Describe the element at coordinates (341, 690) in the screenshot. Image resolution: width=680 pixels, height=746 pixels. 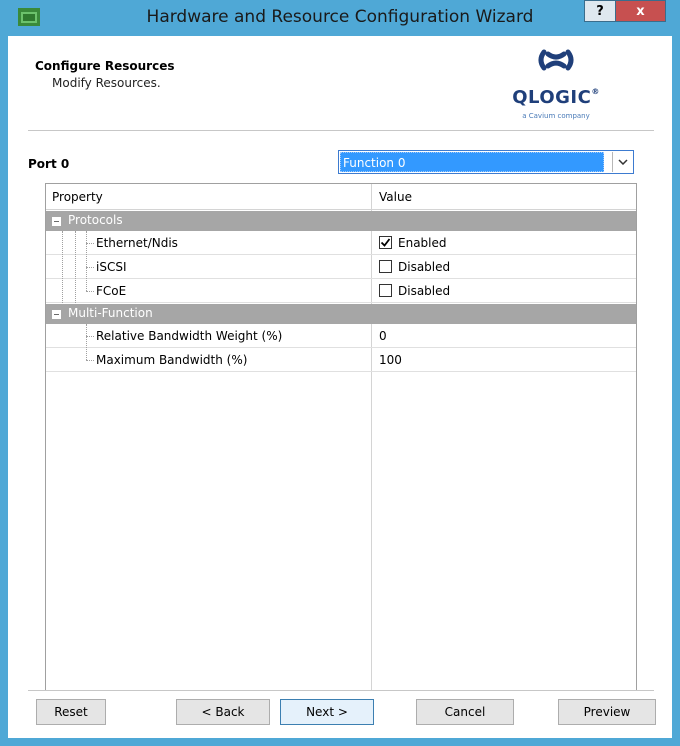
I see `footer-separator` at that location.